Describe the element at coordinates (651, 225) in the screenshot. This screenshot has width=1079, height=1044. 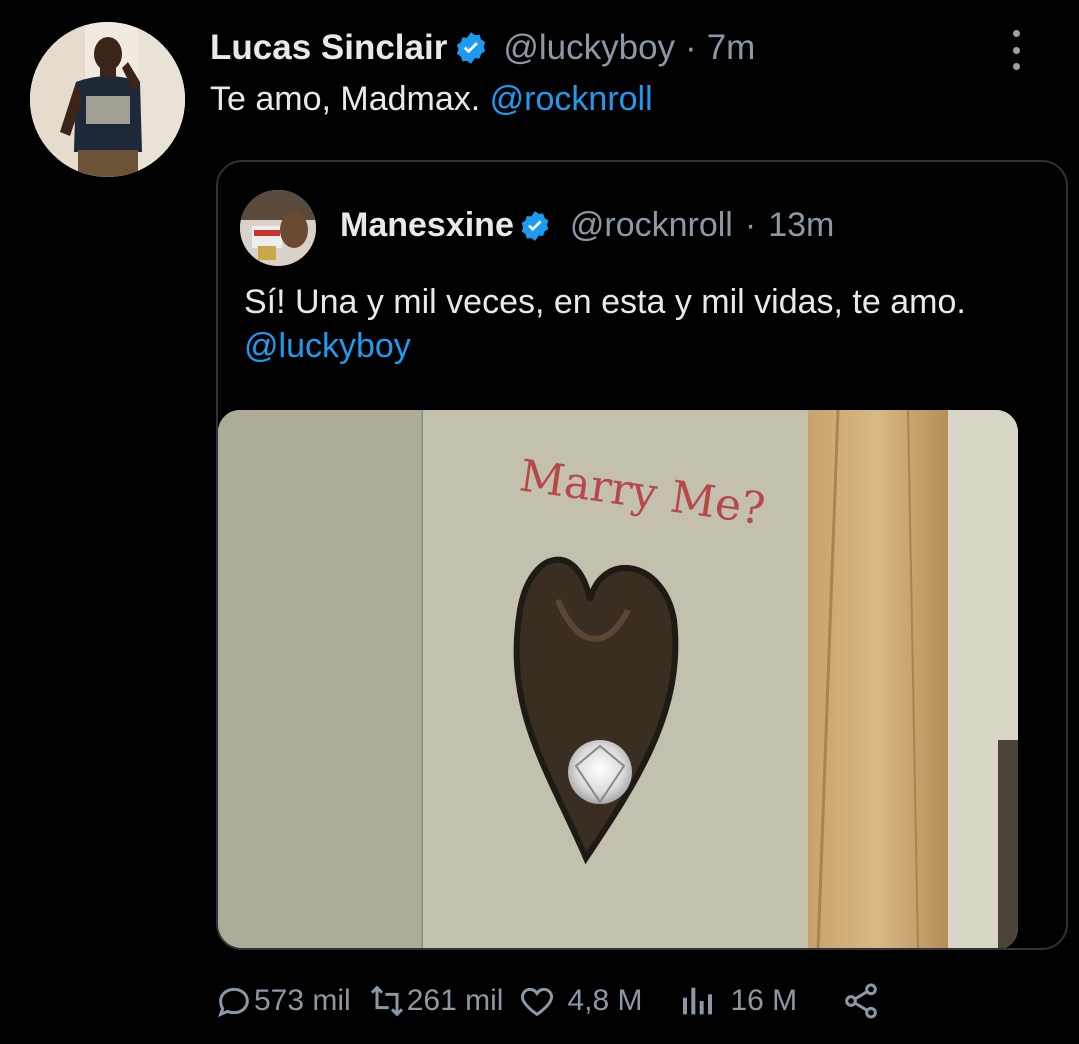
I see `quoted-author-handle: @rocknroll` at that location.